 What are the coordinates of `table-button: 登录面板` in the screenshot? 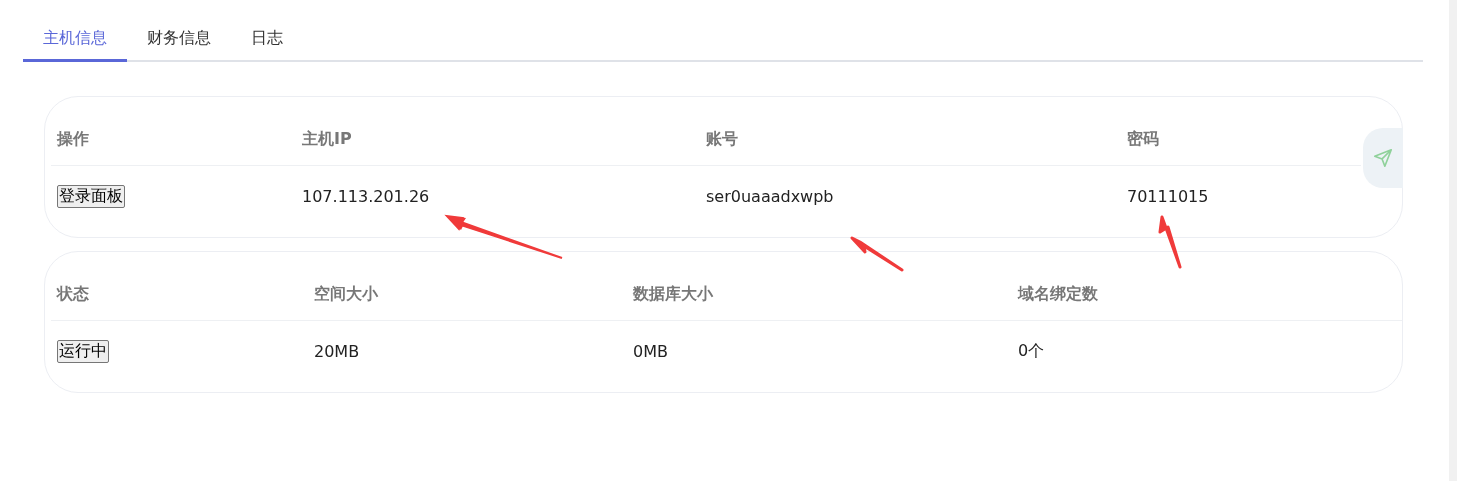 It's located at (91, 196).